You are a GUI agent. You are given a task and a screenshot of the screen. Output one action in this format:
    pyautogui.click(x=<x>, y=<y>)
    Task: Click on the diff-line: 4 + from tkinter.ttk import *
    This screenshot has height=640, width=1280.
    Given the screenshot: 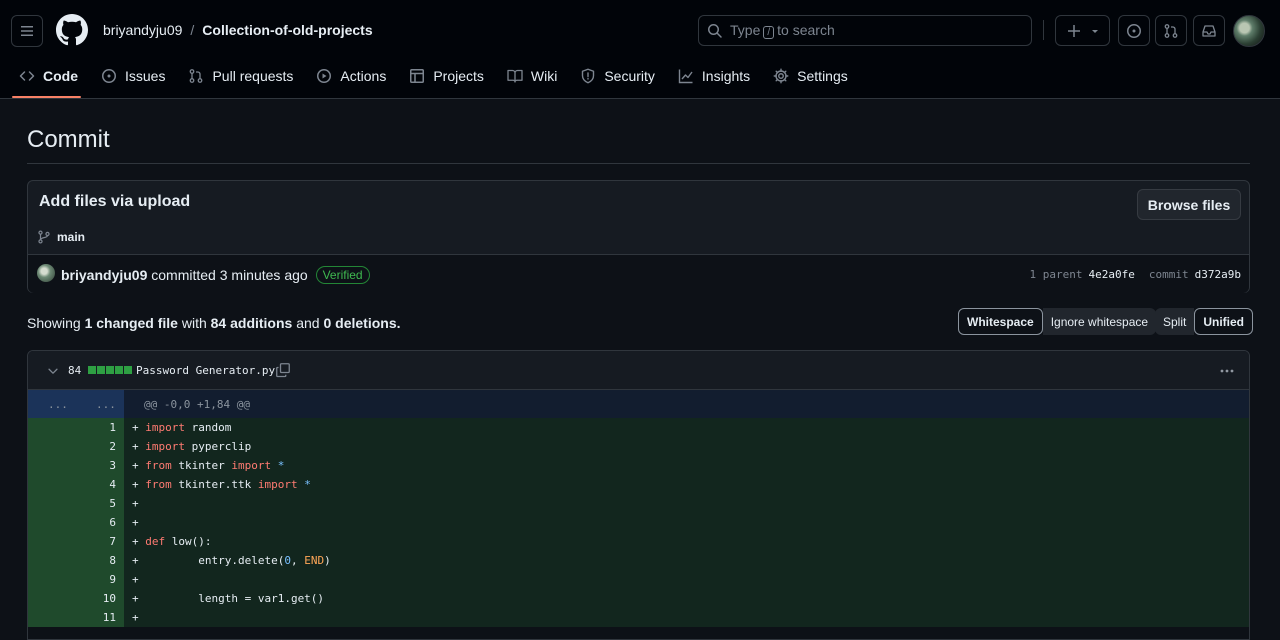 What is the action you would take?
    pyautogui.click(x=638, y=484)
    